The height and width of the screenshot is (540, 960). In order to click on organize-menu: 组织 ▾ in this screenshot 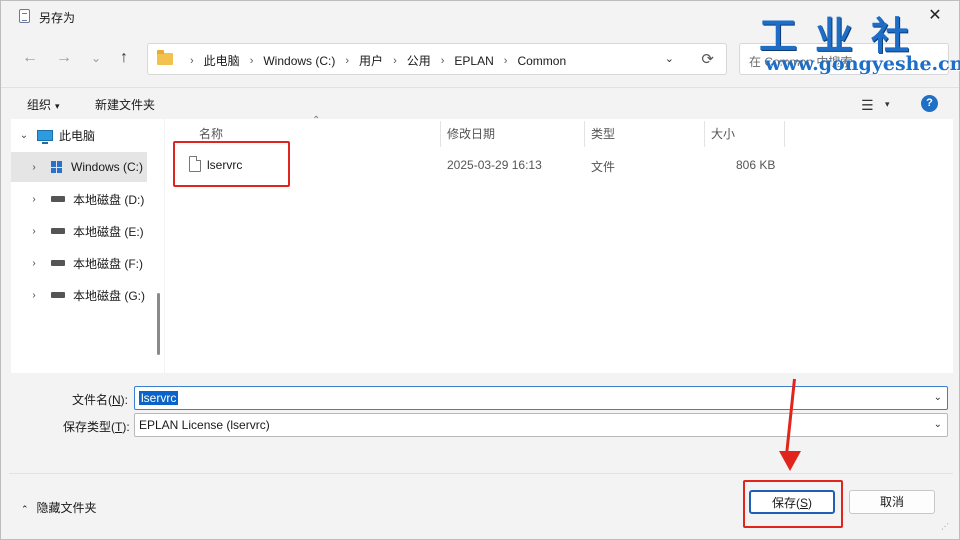, I will do `click(43, 104)`.